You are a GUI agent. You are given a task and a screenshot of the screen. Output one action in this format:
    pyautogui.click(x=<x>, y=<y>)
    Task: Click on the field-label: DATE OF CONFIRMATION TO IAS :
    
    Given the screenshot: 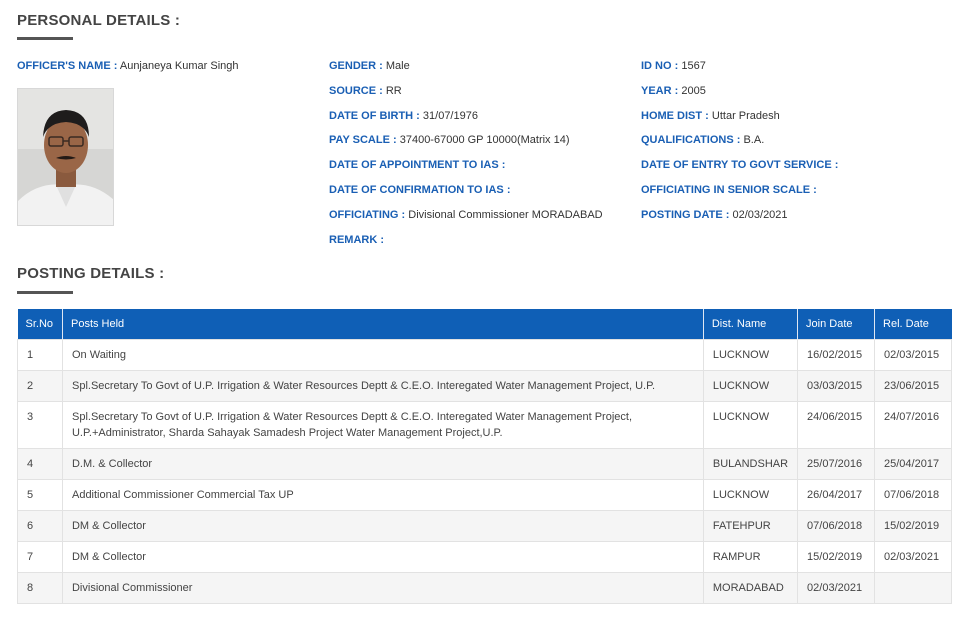 What is the action you would take?
    pyautogui.click(x=420, y=190)
    